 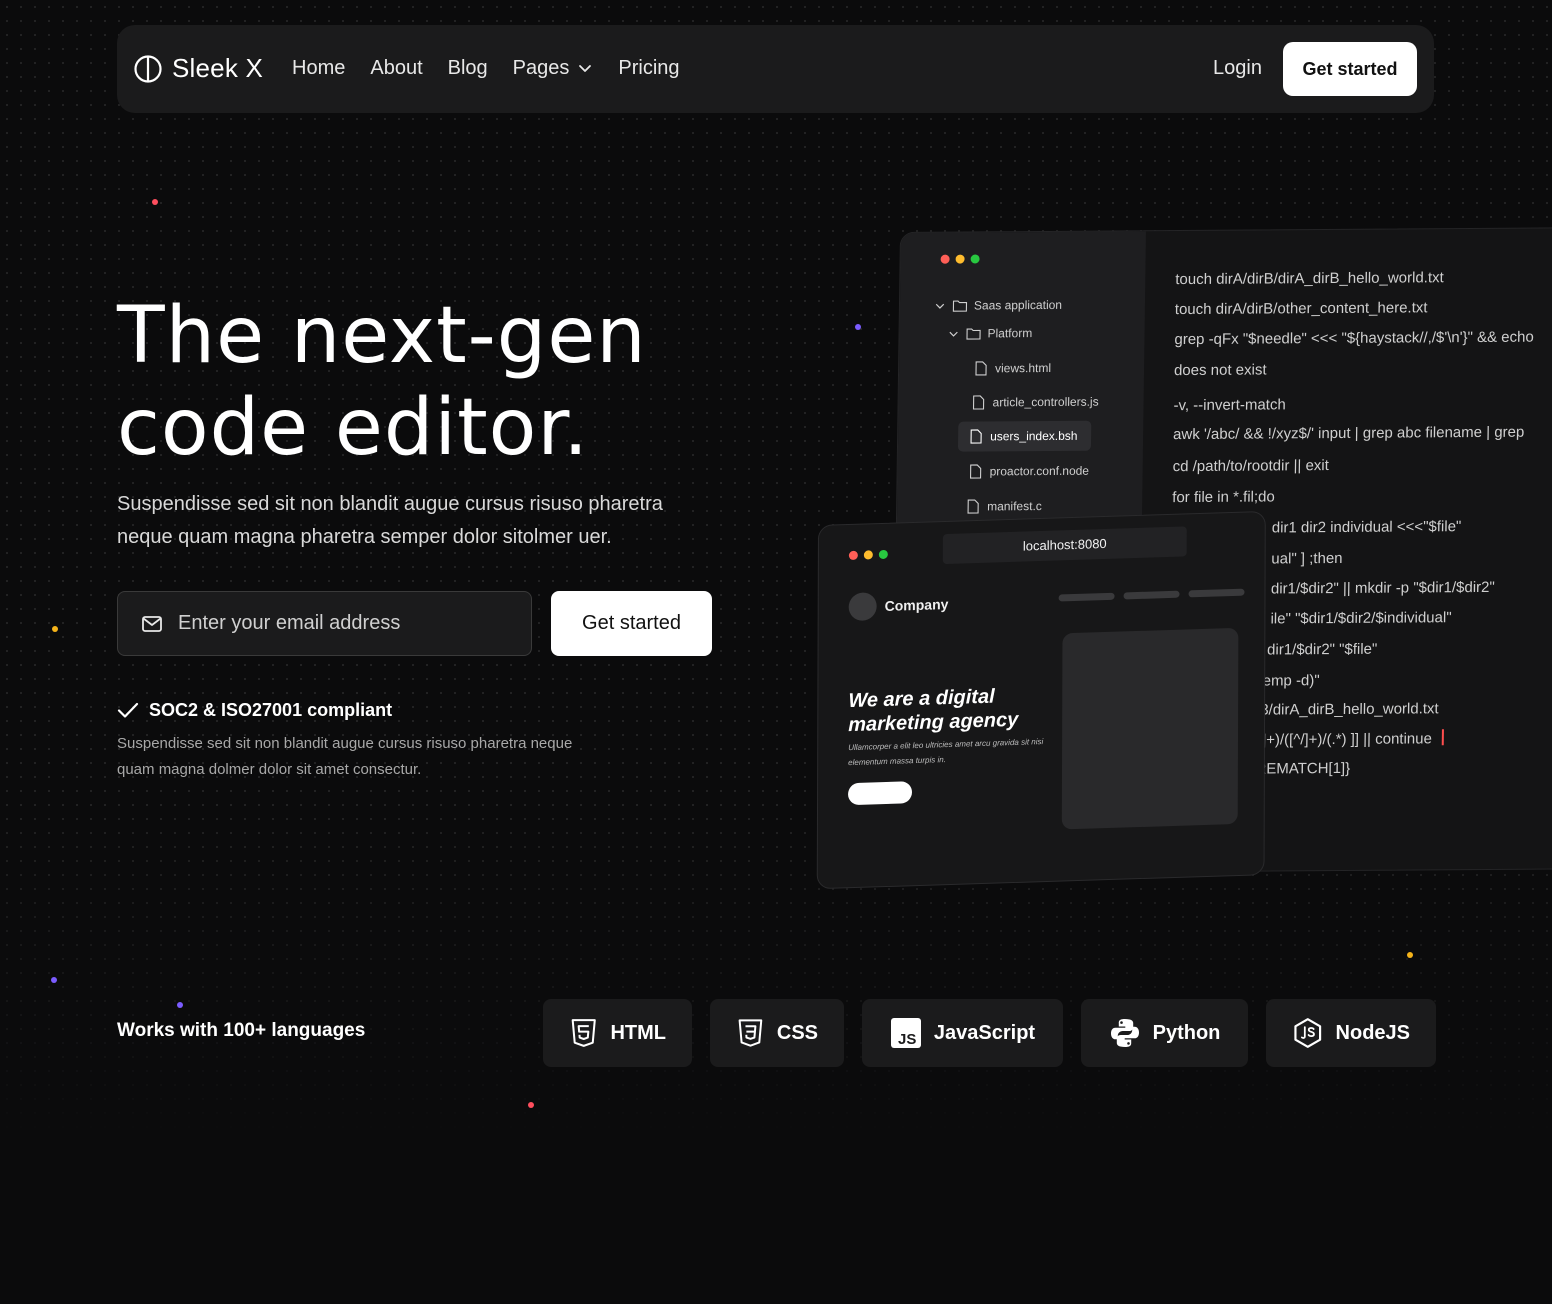 What do you see at coordinates (1150, 728) in the screenshot?
I see `preview-image-placeholder` at bounding box center [1150, 728].